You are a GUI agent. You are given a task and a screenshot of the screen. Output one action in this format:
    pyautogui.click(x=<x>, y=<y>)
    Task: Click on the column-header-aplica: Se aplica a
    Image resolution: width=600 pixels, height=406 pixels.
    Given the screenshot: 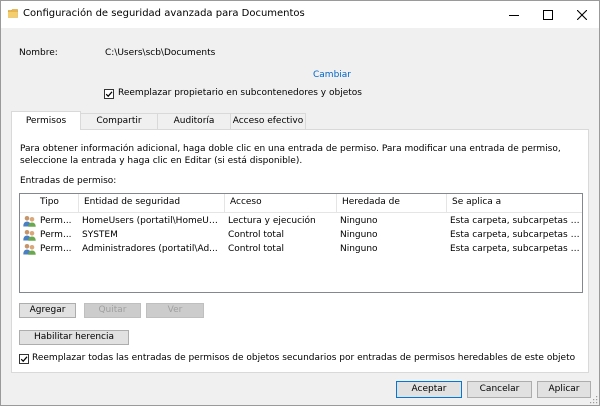 What is the action you would take?
    pyautogui.click(x=514, y=203)
    